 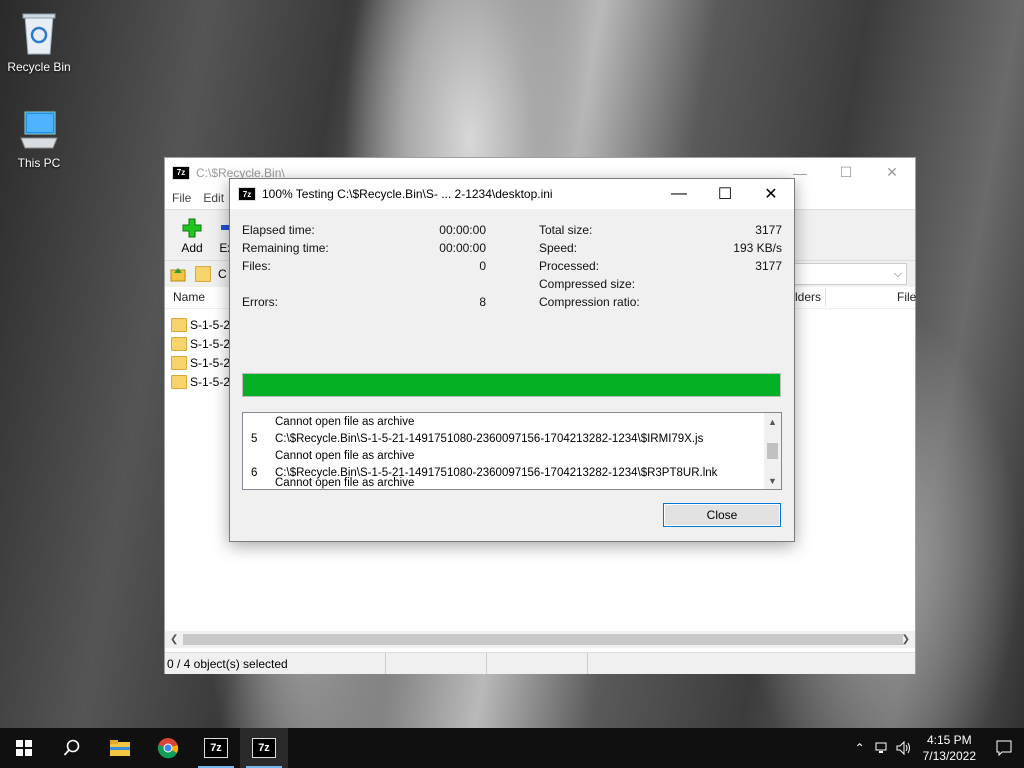 I want to click on chevron-up-icon: ⌃, so click(x=860, y=748).